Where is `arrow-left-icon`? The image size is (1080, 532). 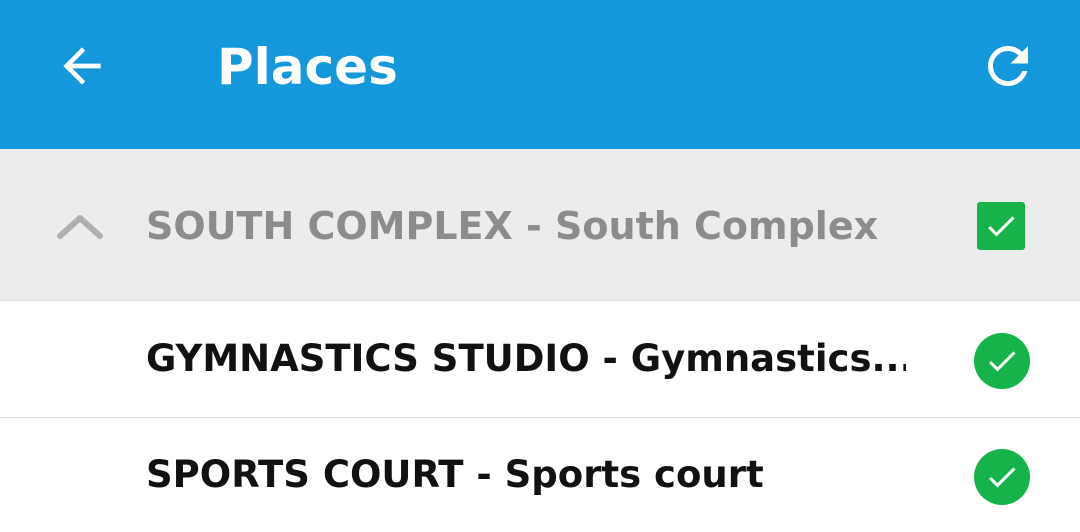
arrow-left-icon is located at coordinates (82, 66).